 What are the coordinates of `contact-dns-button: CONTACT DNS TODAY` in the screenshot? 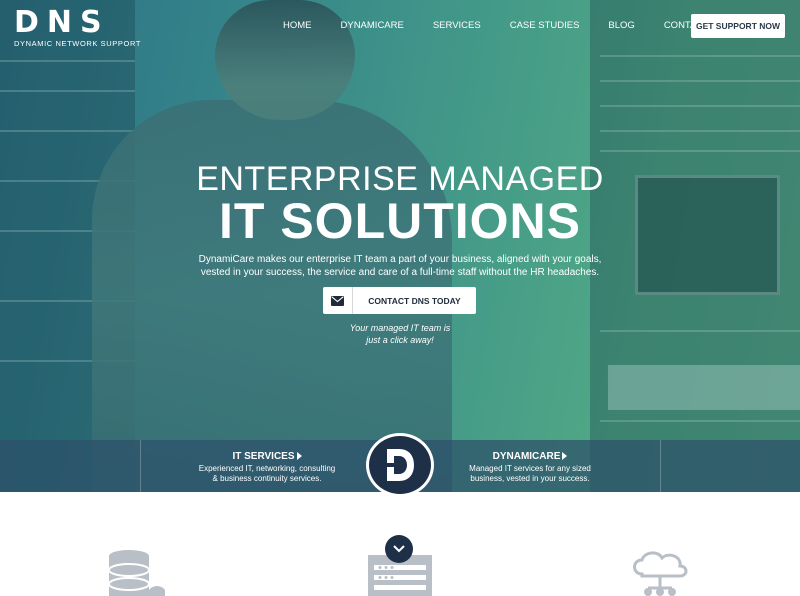 It's located at (399, 300).